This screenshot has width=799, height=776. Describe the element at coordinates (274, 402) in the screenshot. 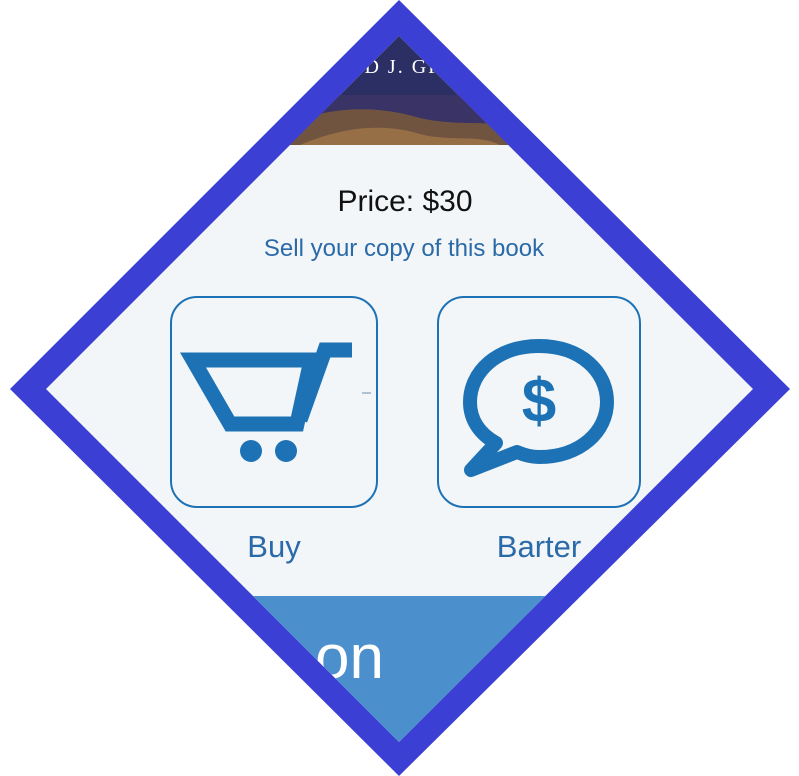

I see `buy-button` at that location.